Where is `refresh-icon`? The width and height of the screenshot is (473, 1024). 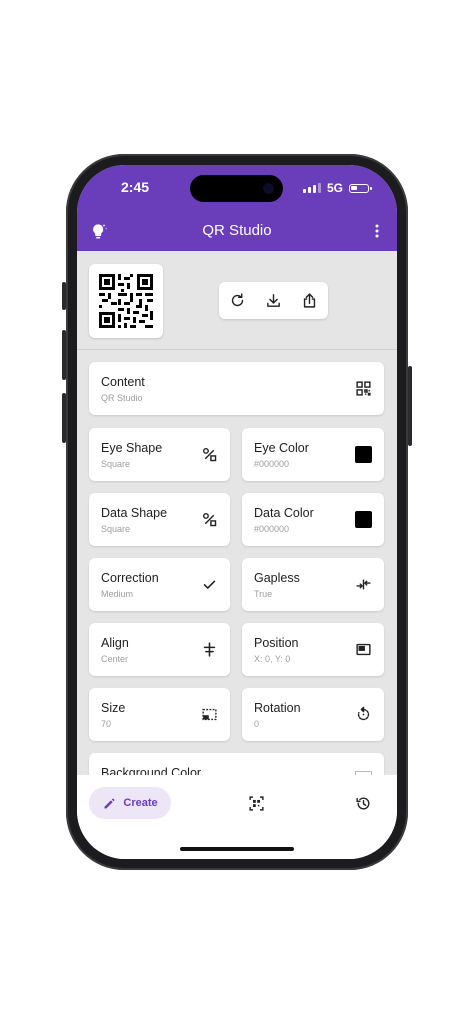 refresh-icon is located at coordinates (237, 300).